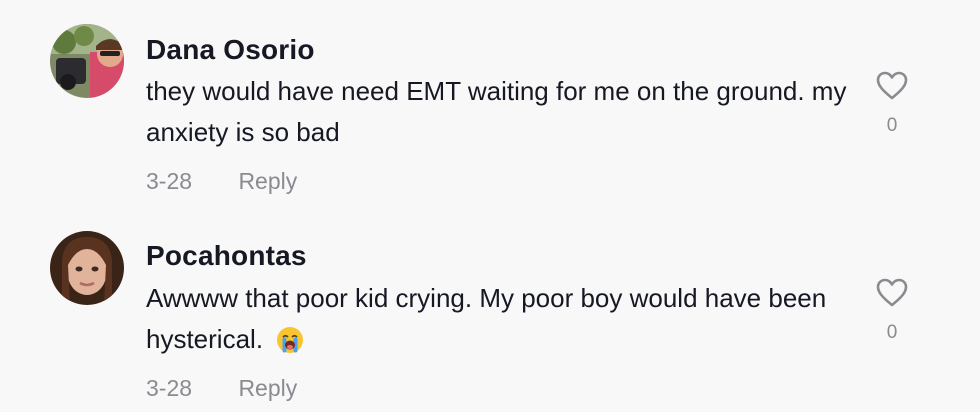 The height and width of the screenshot is (412, 980). What do you see at coordinates (230, 50) in the screenshot?
I see `comment-username: Dana Osorio` at bounding box center [230, 50].